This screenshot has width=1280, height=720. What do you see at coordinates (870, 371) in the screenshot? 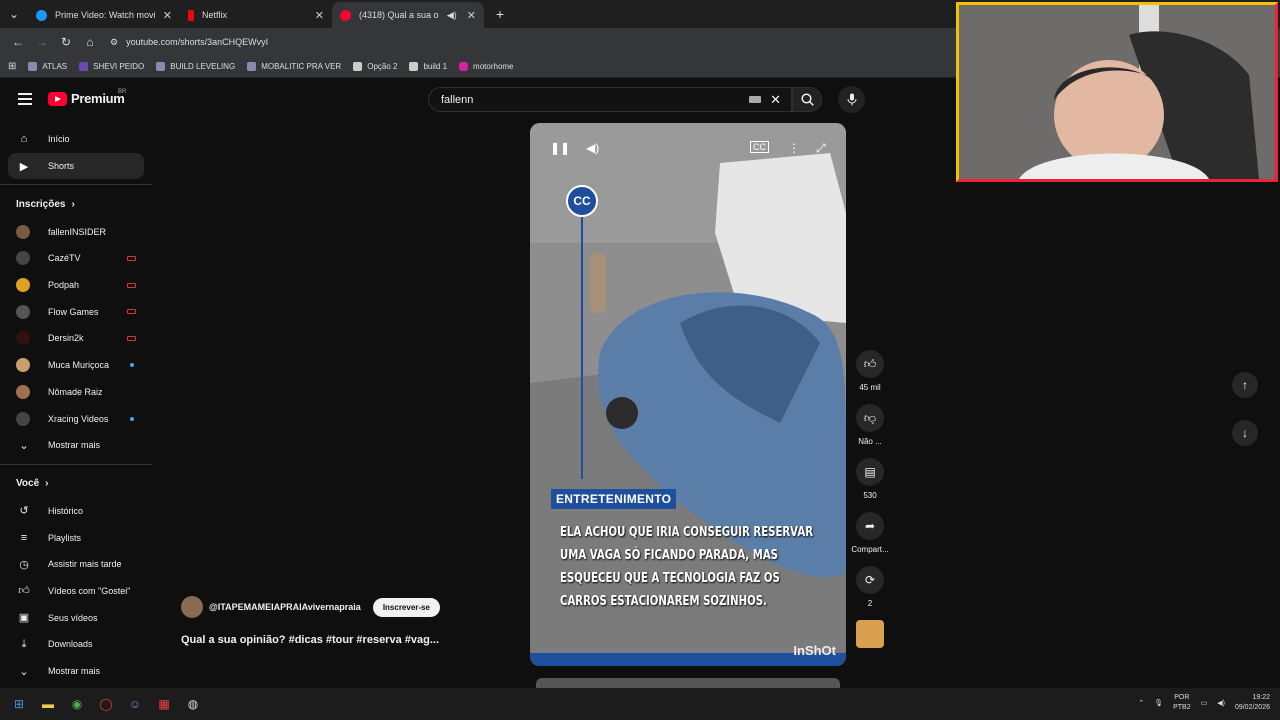
I see `like-button: 👍︎ 45 mil` at bounding box center [870, 371].